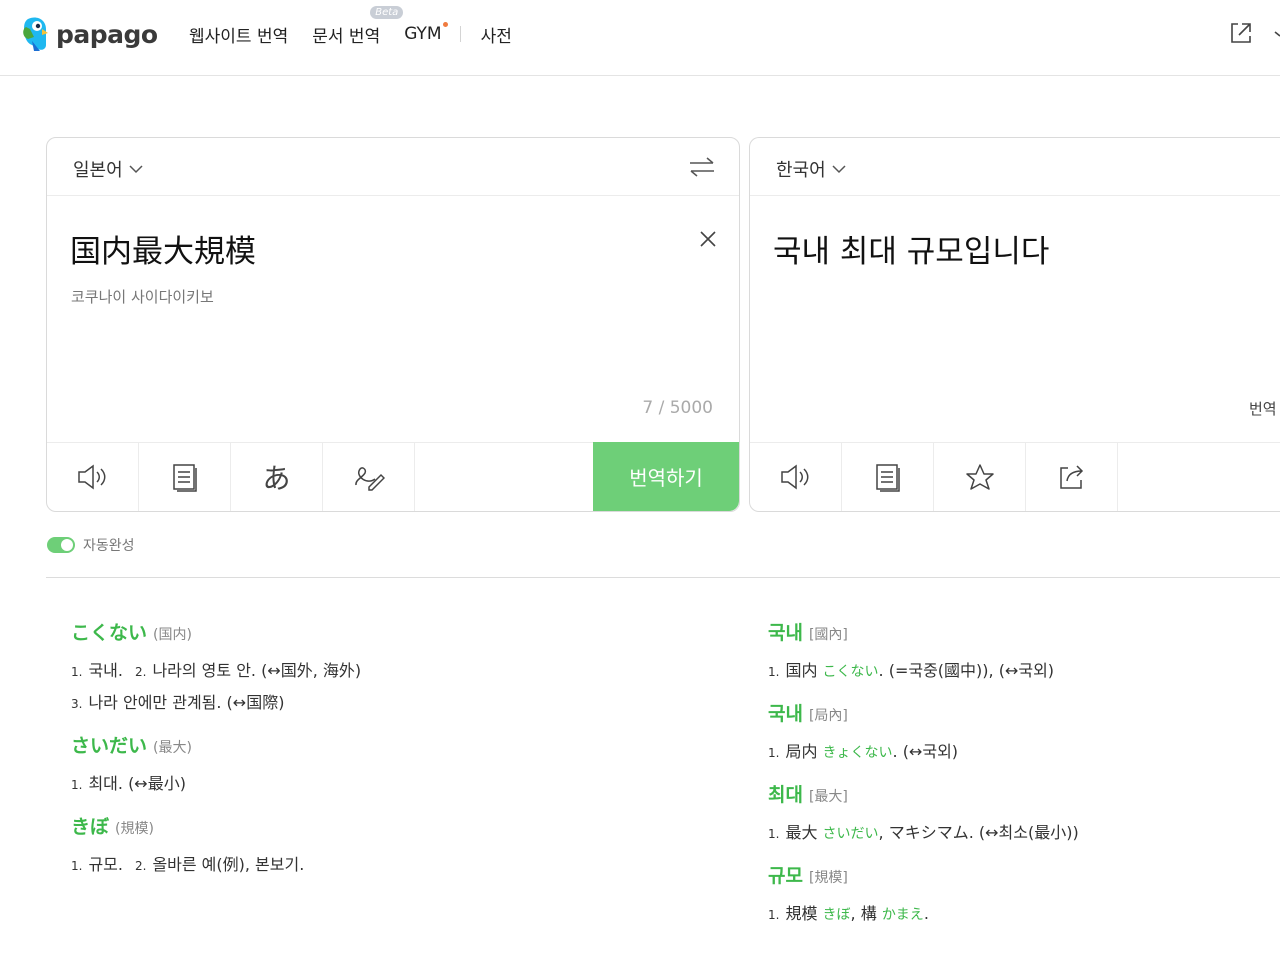 This screenshot has width=1280, height=964. I want to click on dict-meaning-line: 1. 規模 きぼ, 構 かまえ., so click(1024, 912).